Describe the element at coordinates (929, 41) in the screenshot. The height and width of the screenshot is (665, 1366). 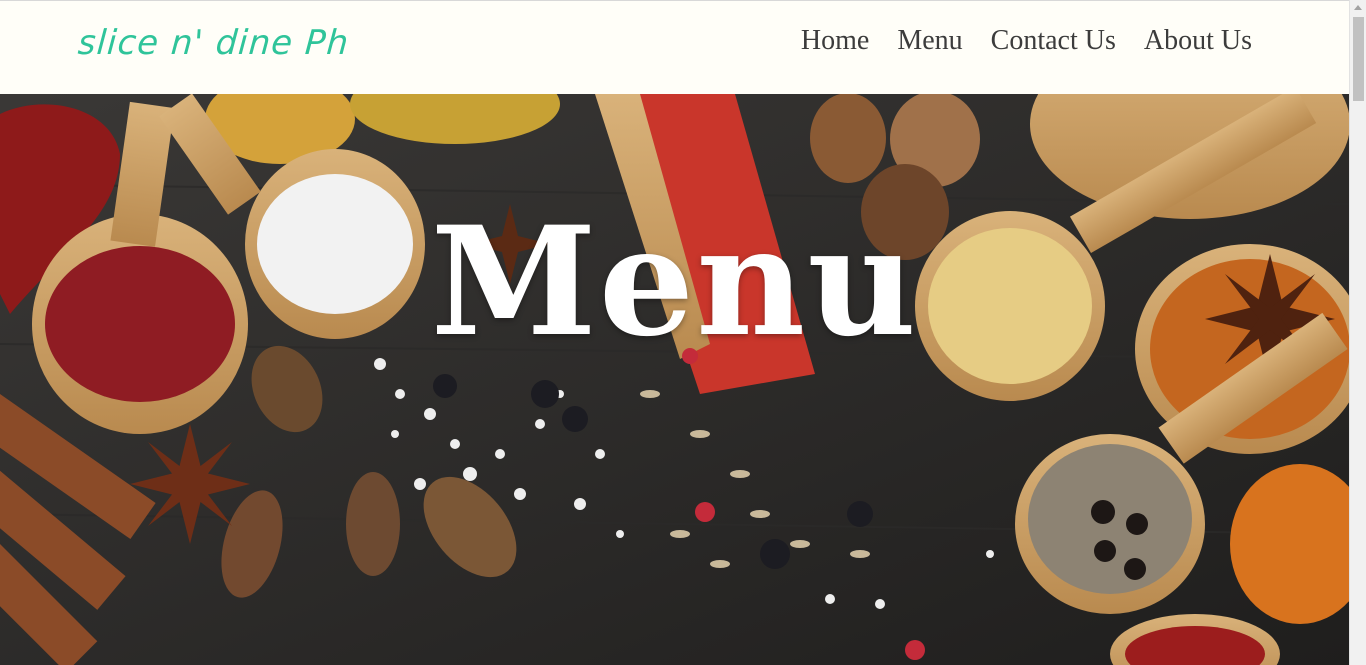
I see `nav-menu-link: Menu` at that location.